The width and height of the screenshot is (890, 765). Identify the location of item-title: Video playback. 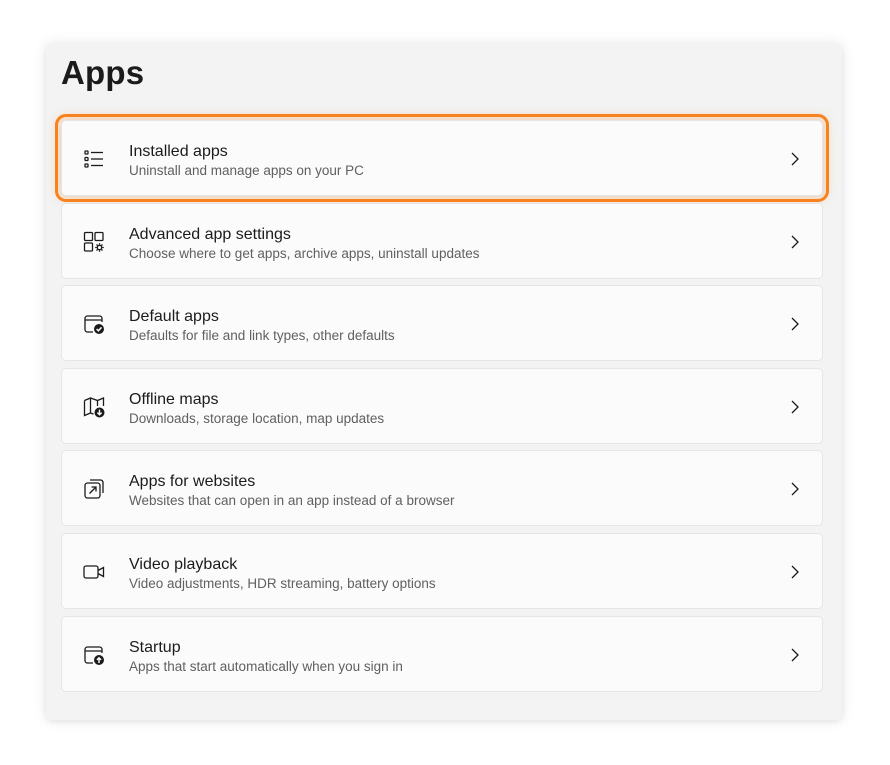
(183, 564).